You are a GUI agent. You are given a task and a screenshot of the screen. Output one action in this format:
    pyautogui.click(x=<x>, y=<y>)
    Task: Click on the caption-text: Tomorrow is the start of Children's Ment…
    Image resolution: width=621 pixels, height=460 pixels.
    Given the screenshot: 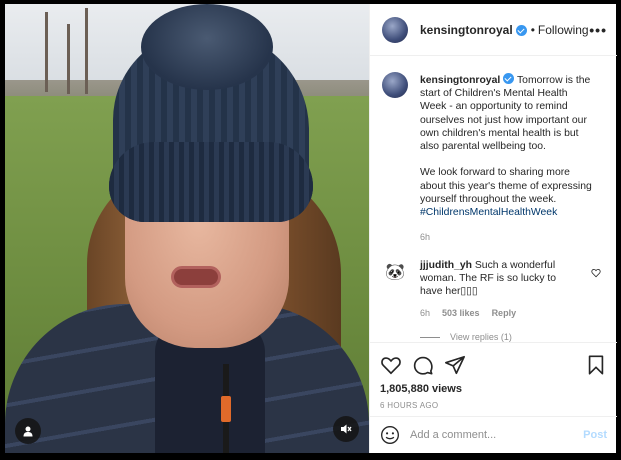 What is the action you would take?
    pyautogui.click(x=505, y=114)
    